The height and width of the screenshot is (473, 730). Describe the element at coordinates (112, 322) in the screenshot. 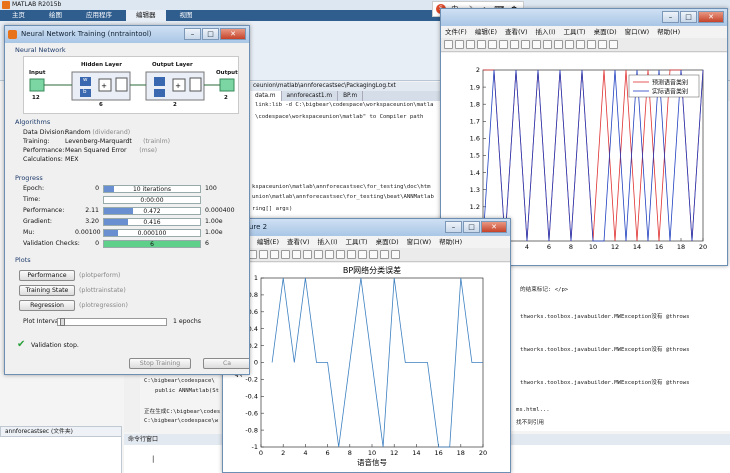

I see `plot-interval-slider` at that location.